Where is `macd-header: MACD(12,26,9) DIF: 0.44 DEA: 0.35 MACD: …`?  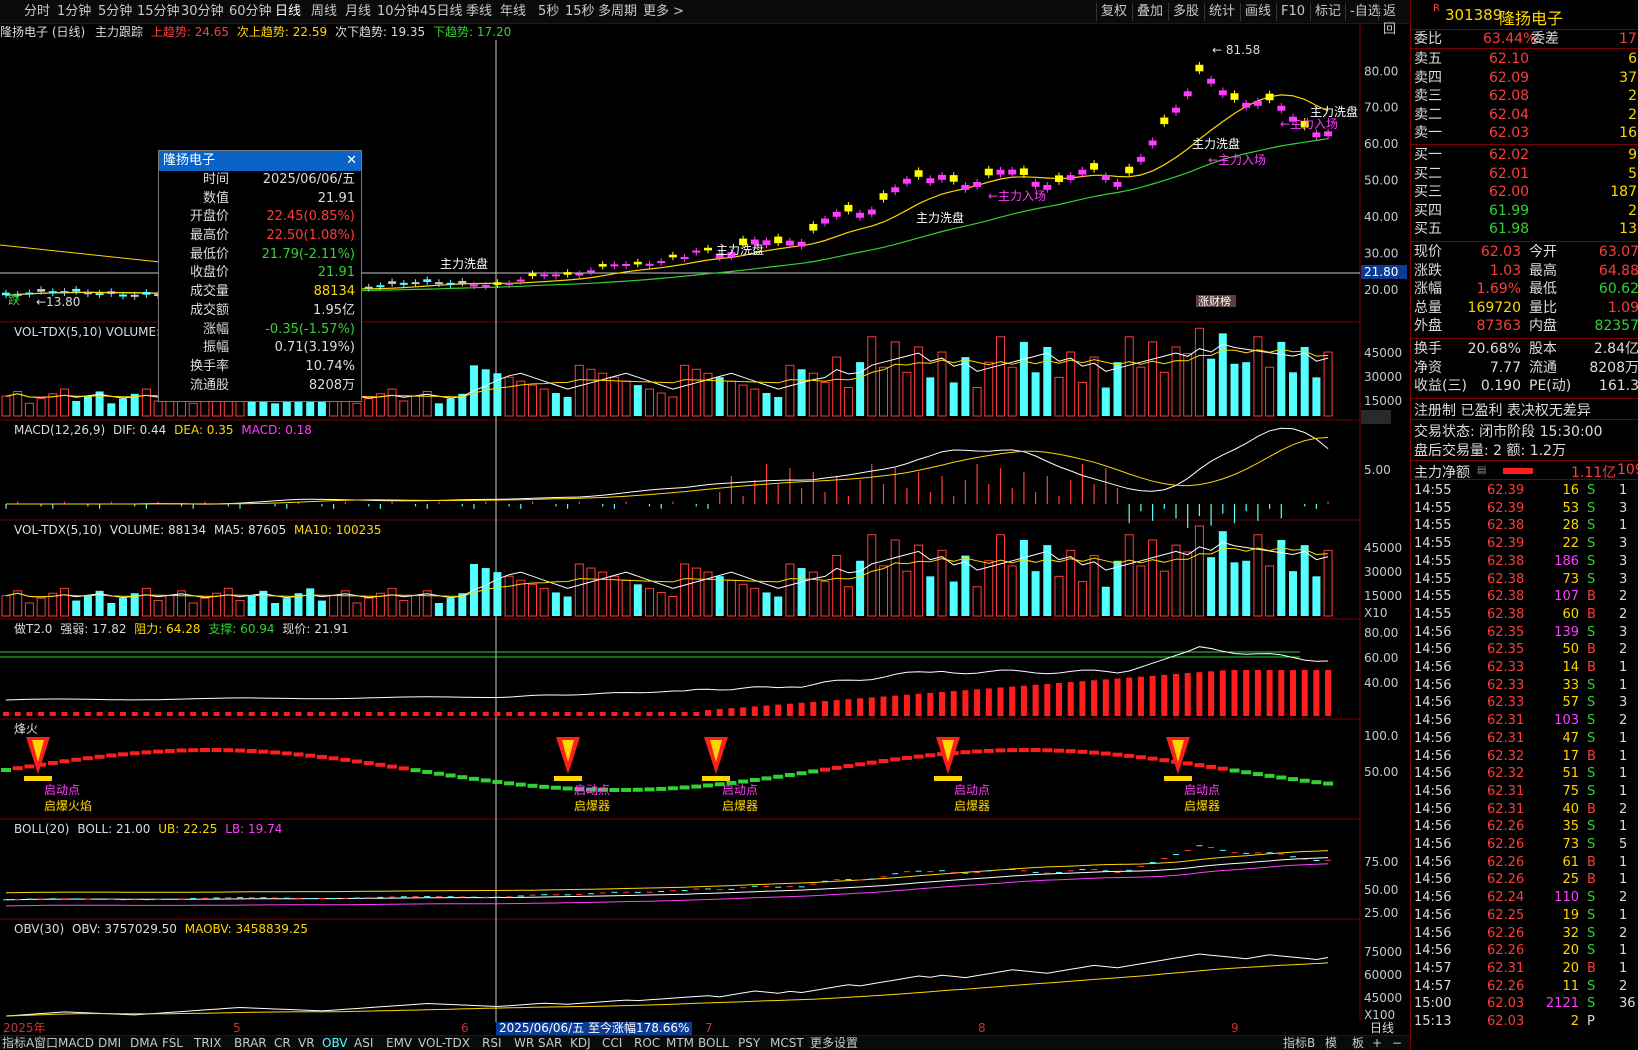 macd-header: MACD(12,26,9) DIF: 0.44 DEA: 0.35 MACD: … is located at coordinates (156, 430).